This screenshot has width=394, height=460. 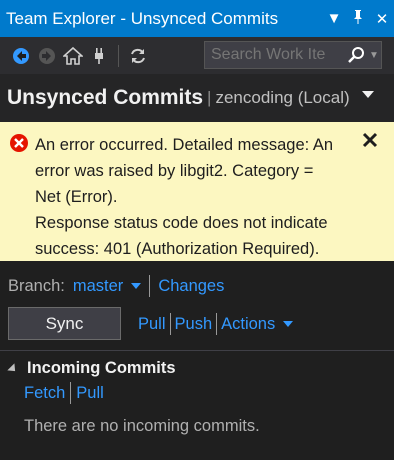 What do you see at coordinates (184, 145) in the screenshot?
I see `error-line: An error occurred. Detailed message: An` at bounding box center [184, 145].